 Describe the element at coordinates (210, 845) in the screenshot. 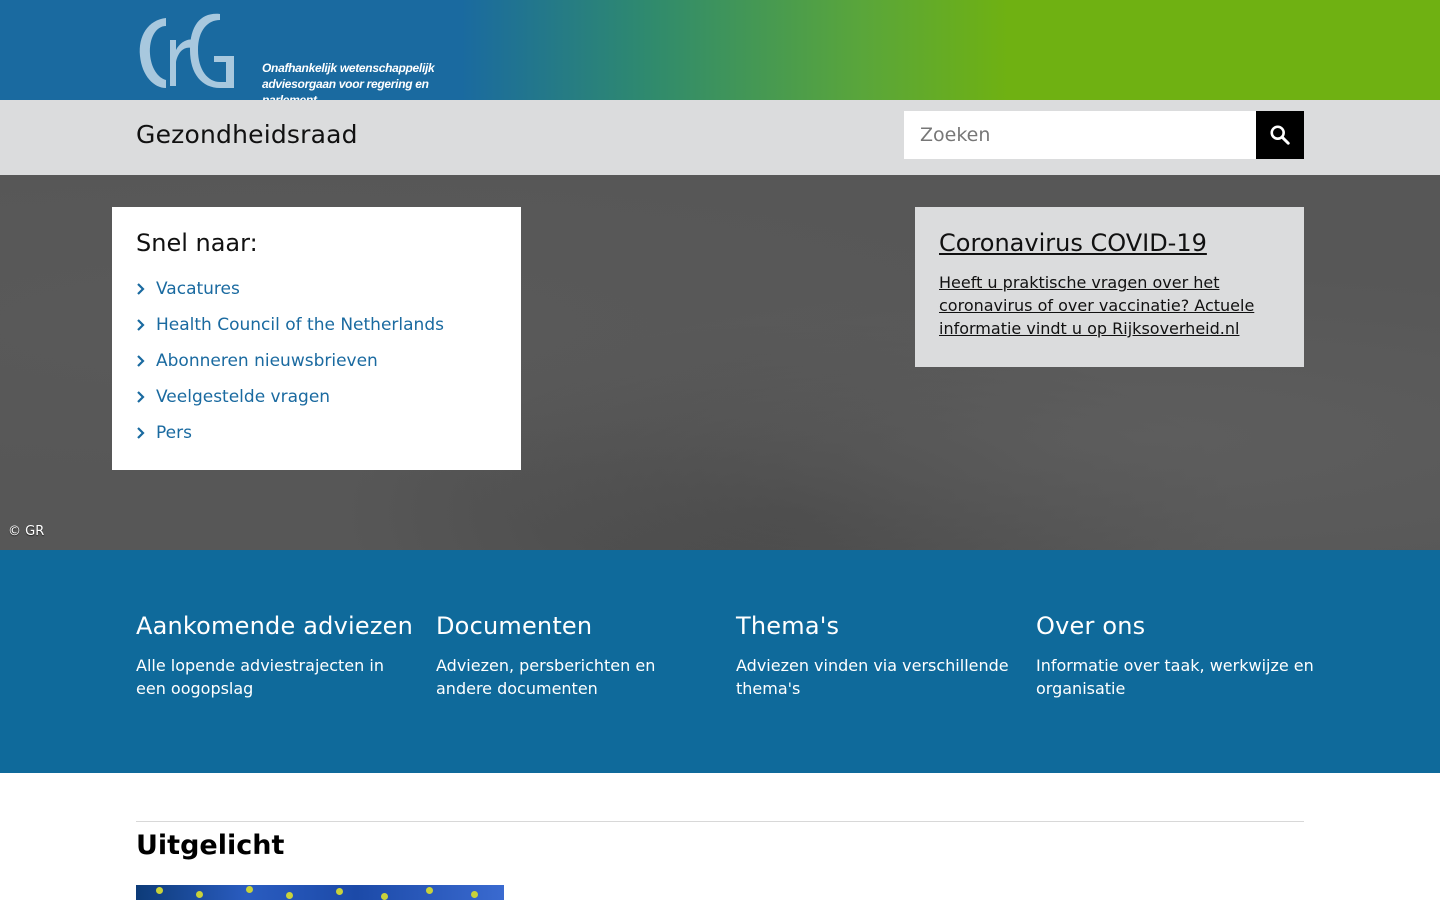

I see `featured-title: Uitgelicht` at that location.